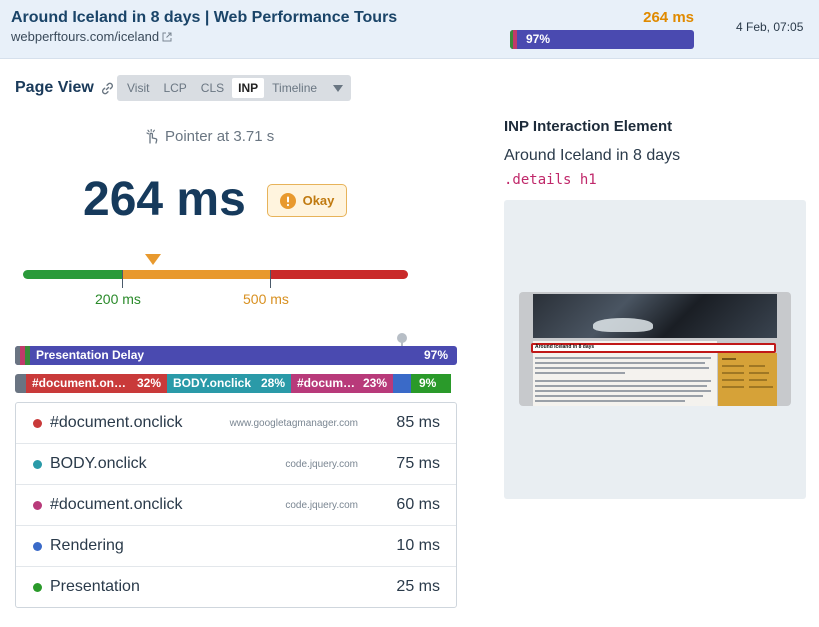 The height and width of the screenshot is (627, 819). I want to click on list-item-duration: 85 ms, so click(418, 422).